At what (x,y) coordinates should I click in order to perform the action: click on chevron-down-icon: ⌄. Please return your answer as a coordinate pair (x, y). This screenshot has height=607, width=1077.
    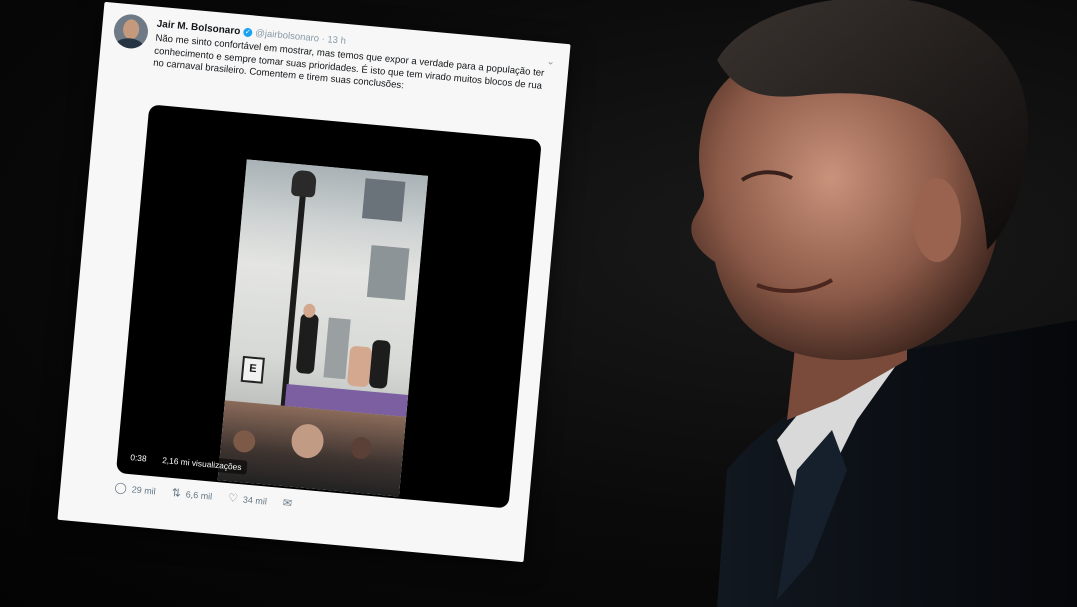
    Looking at the image, I should click on (550, 62).